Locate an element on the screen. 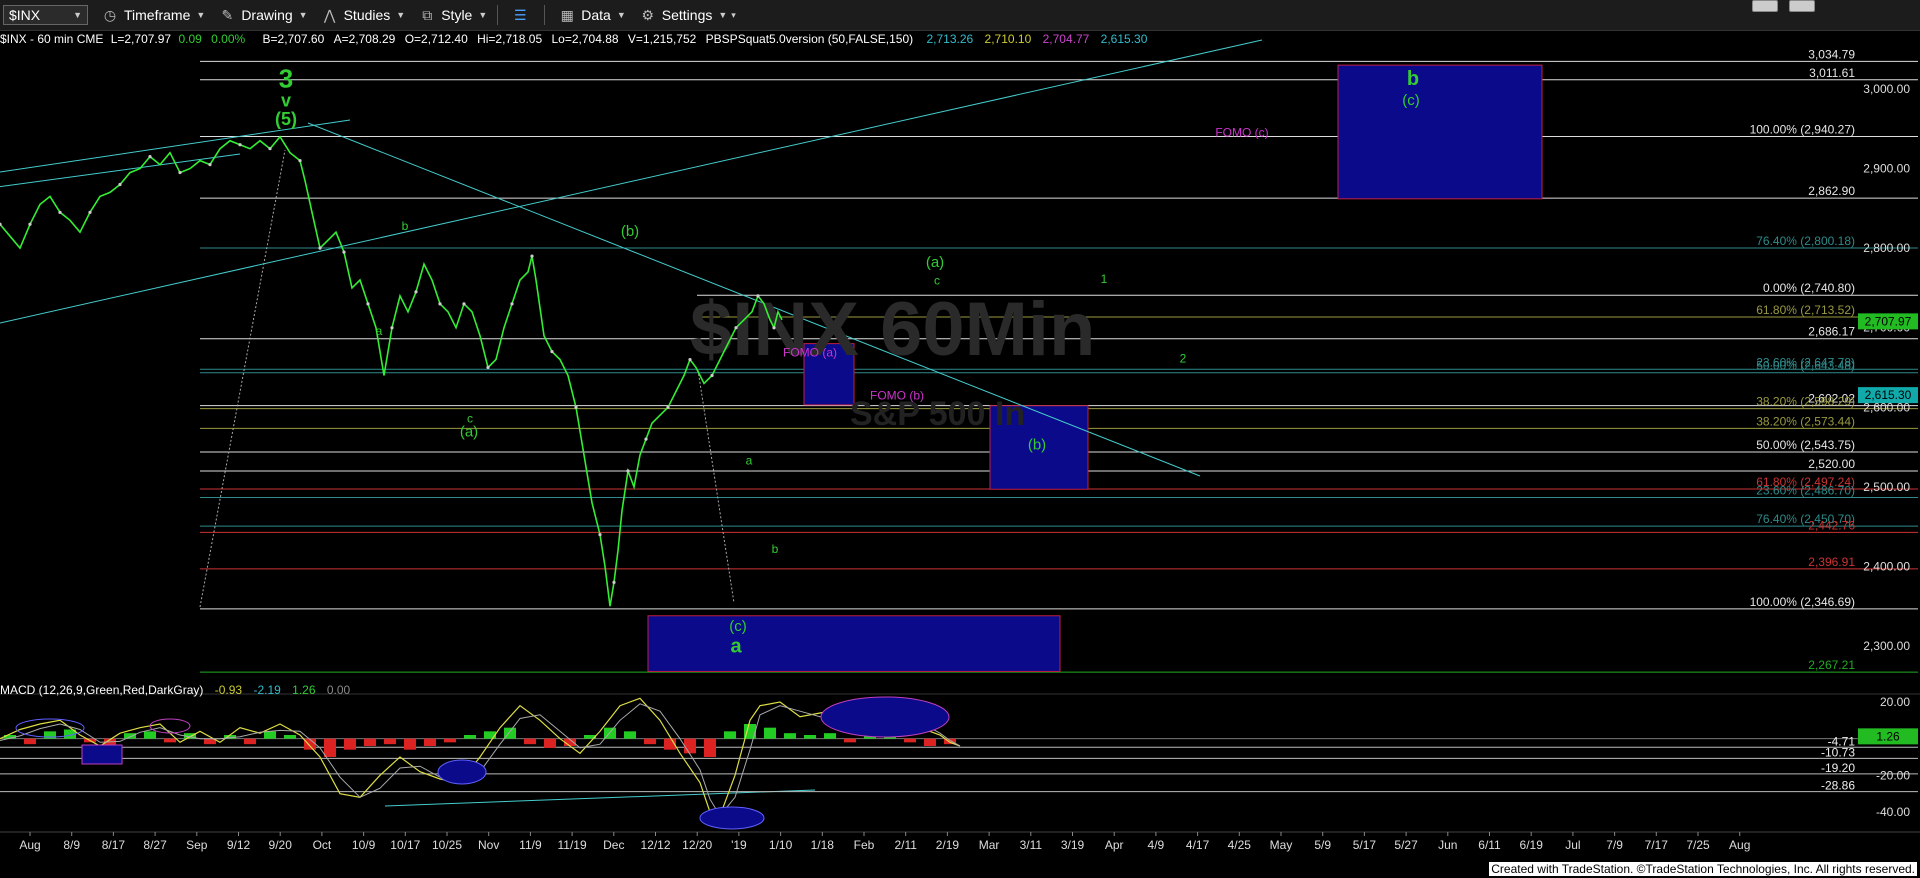 The image size is (1920, 878). x-tick-label: Oct is located at coordinates (322, 845).